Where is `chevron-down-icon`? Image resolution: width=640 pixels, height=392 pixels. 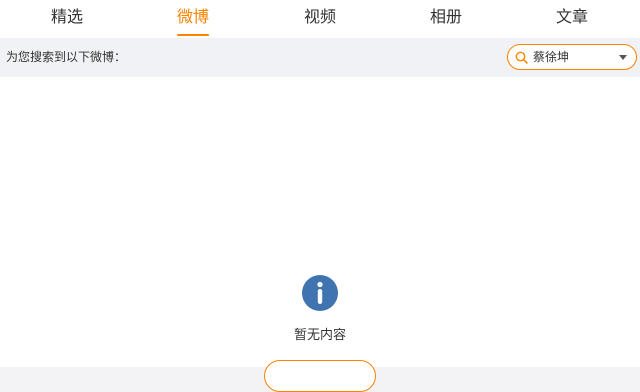 chevron-down-icon is located at coordinates (623, 57).